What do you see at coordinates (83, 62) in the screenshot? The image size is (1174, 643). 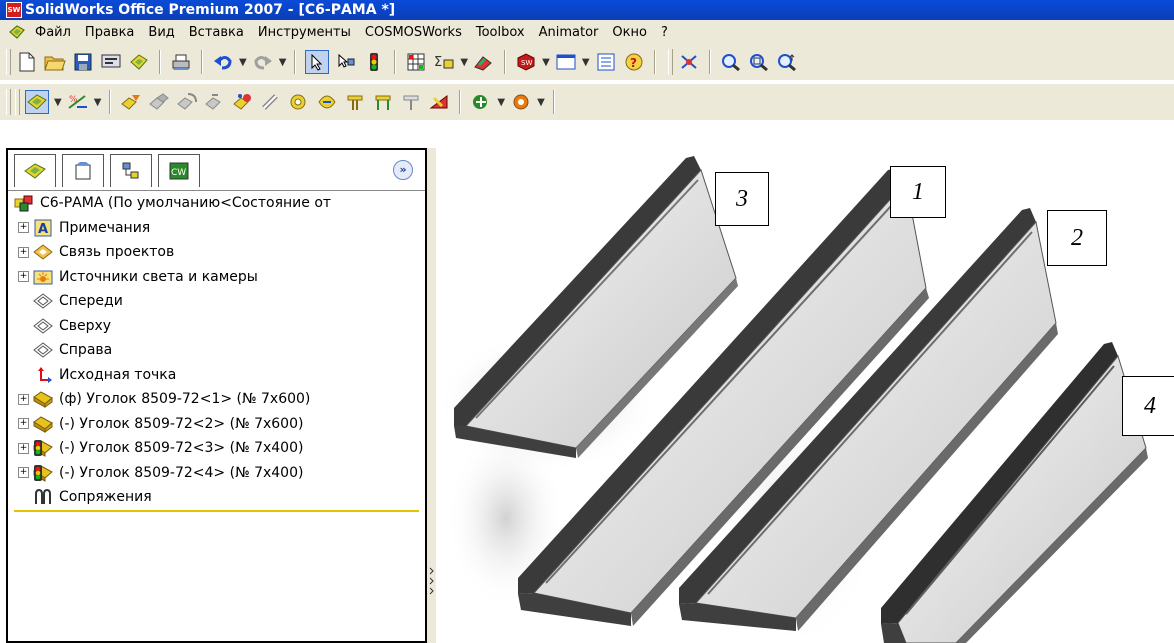 I see `save-button` at bounding box center [83, 62].